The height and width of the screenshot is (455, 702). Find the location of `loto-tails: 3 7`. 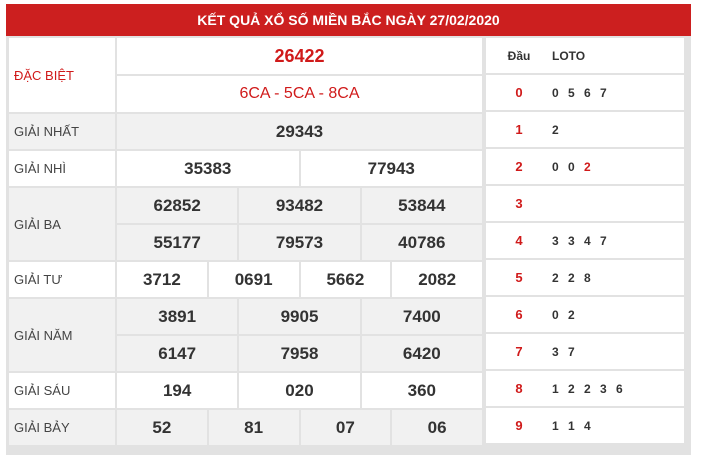

loto-tails: 3 7 is located at coordinates (565, 351).